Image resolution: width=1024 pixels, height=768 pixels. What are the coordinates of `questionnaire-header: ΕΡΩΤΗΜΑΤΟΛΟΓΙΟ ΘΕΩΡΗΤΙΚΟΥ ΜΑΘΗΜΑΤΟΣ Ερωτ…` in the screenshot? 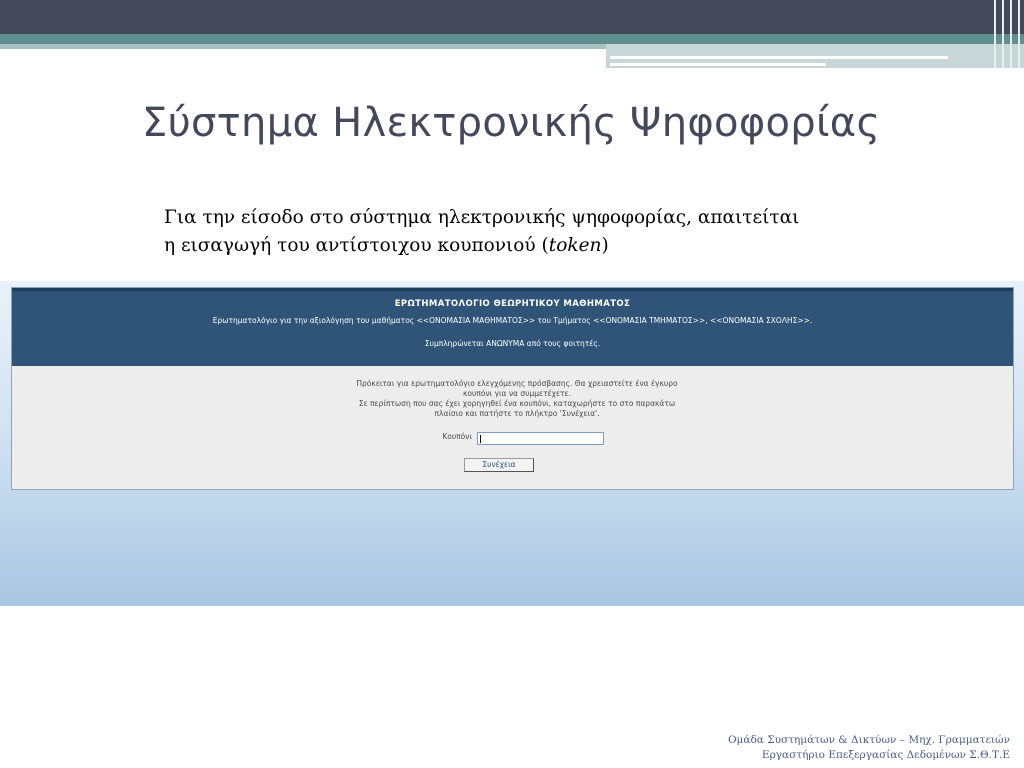 It's located at (512, 327).